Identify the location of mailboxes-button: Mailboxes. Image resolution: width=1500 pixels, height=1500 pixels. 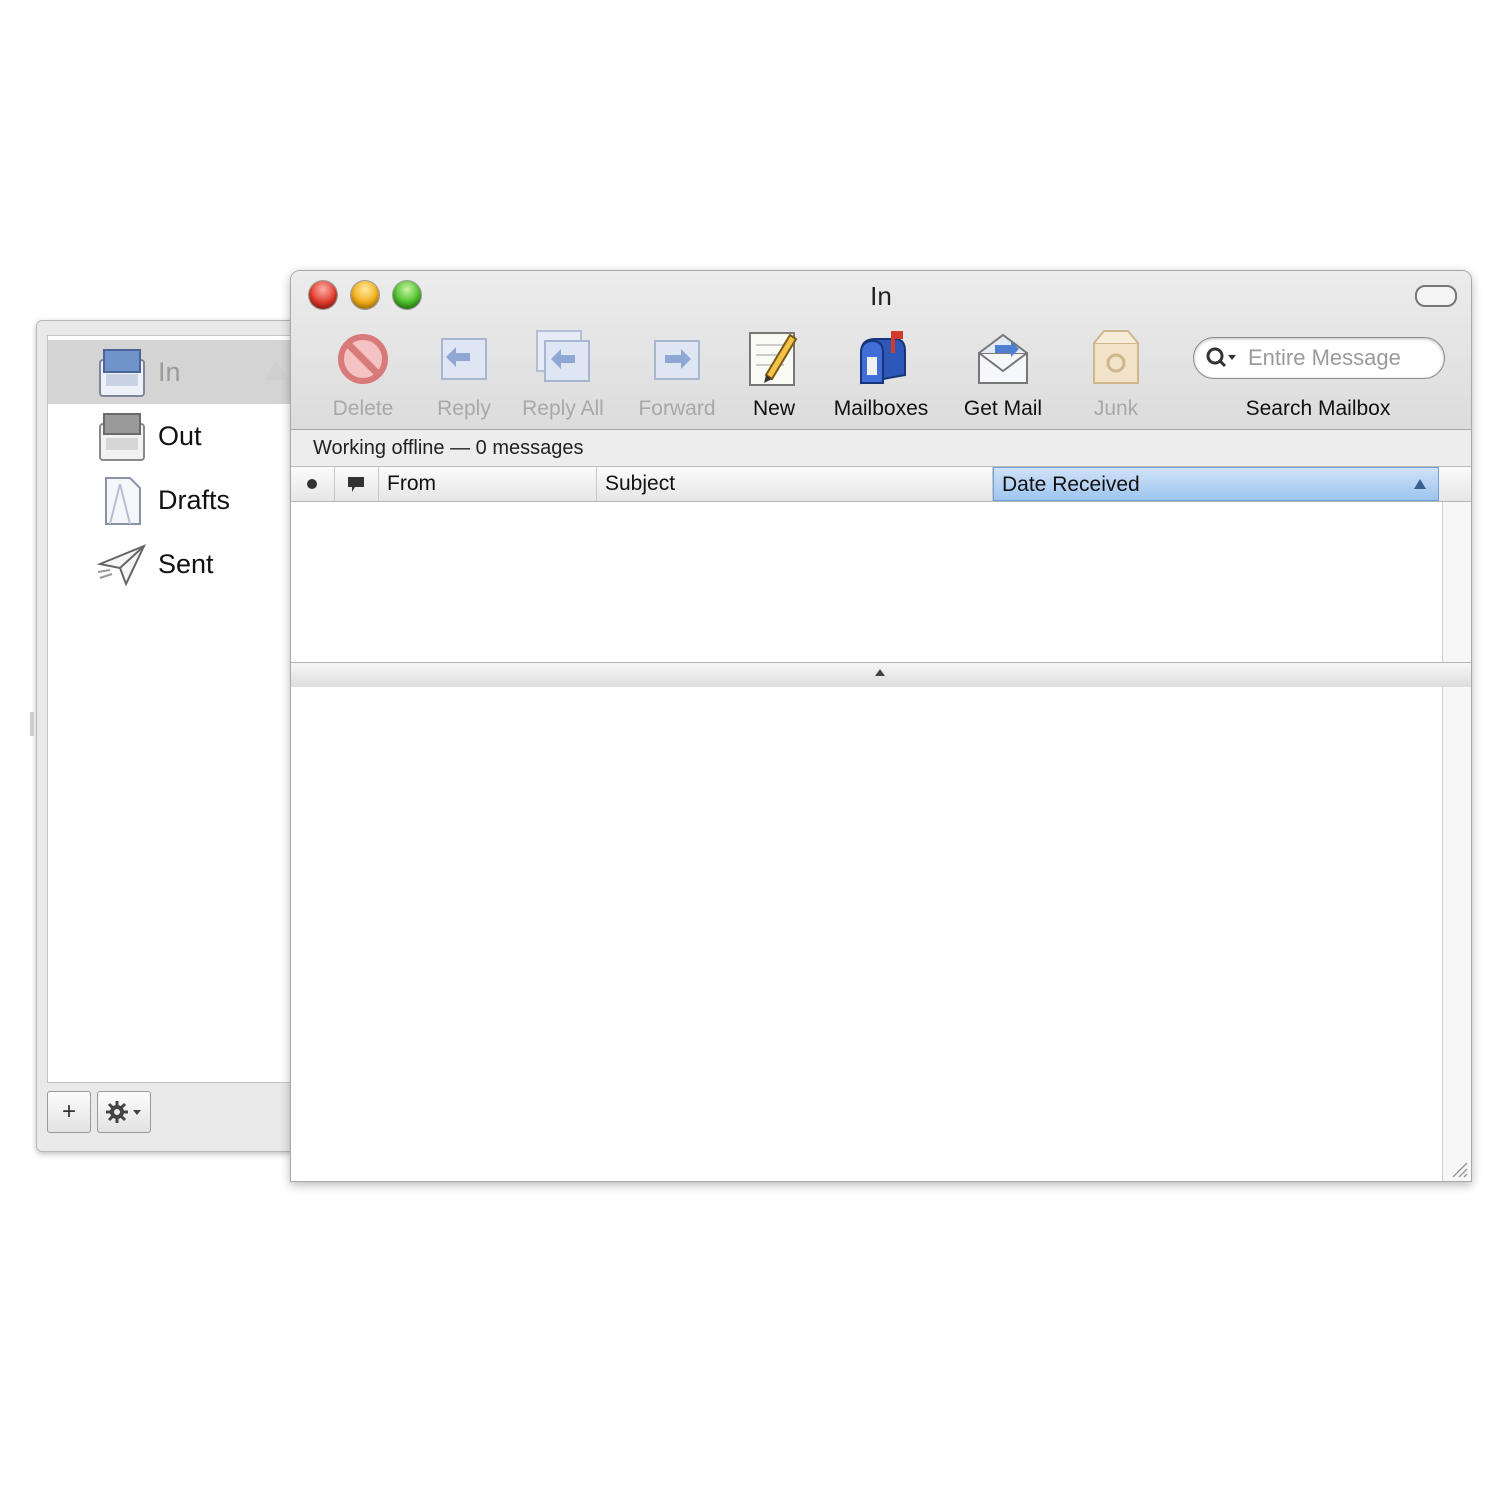
(881, 374).